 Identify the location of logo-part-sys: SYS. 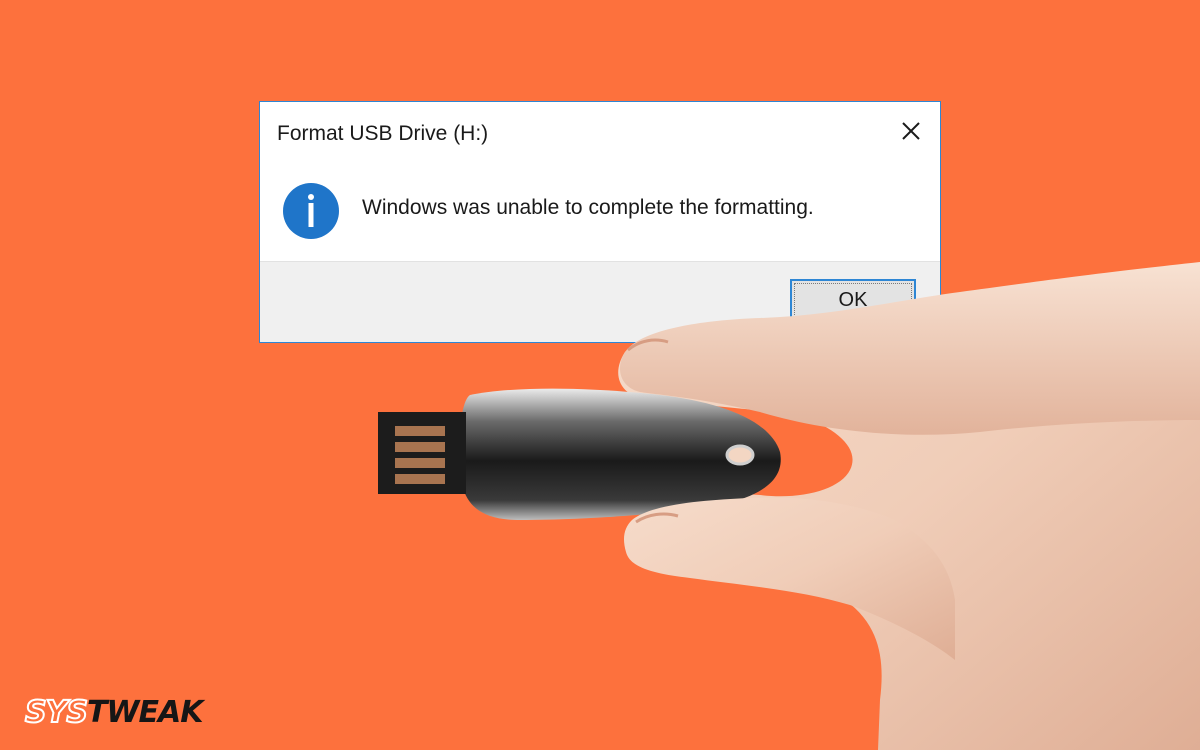
(56, 712).